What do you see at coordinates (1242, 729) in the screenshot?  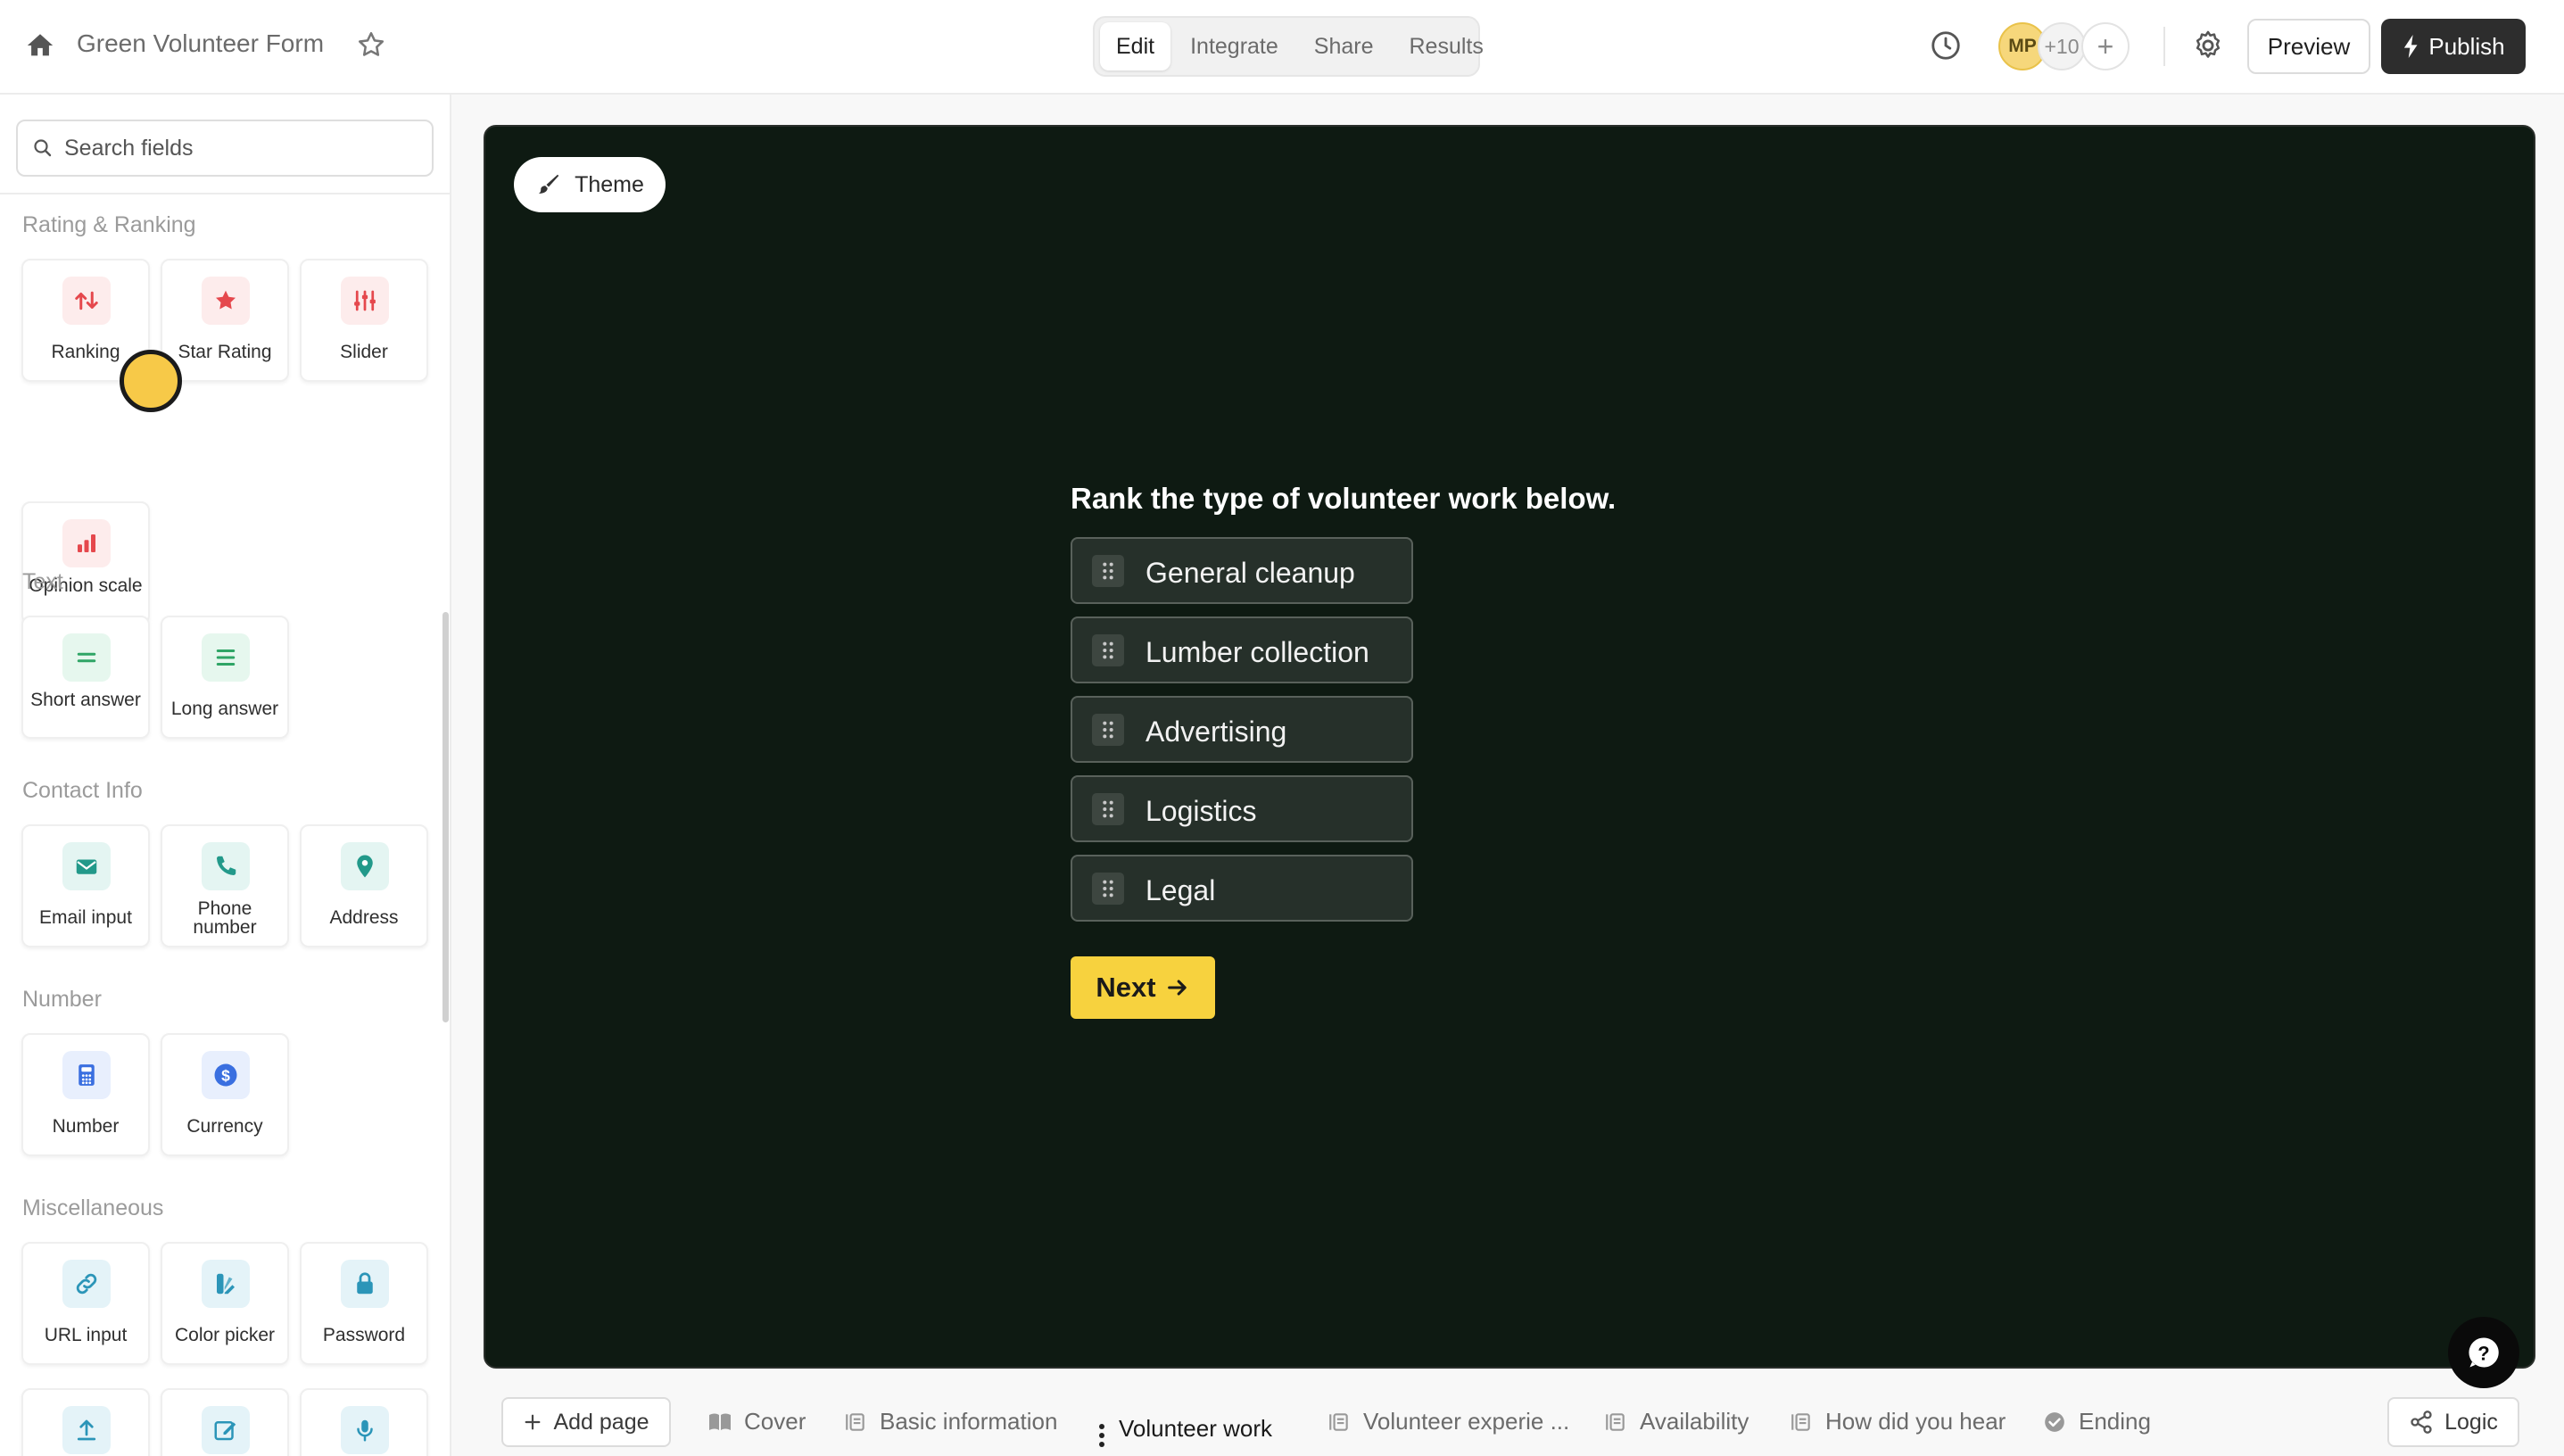 I see `rank-option: Advertising` at bounding box center [1242, 729].